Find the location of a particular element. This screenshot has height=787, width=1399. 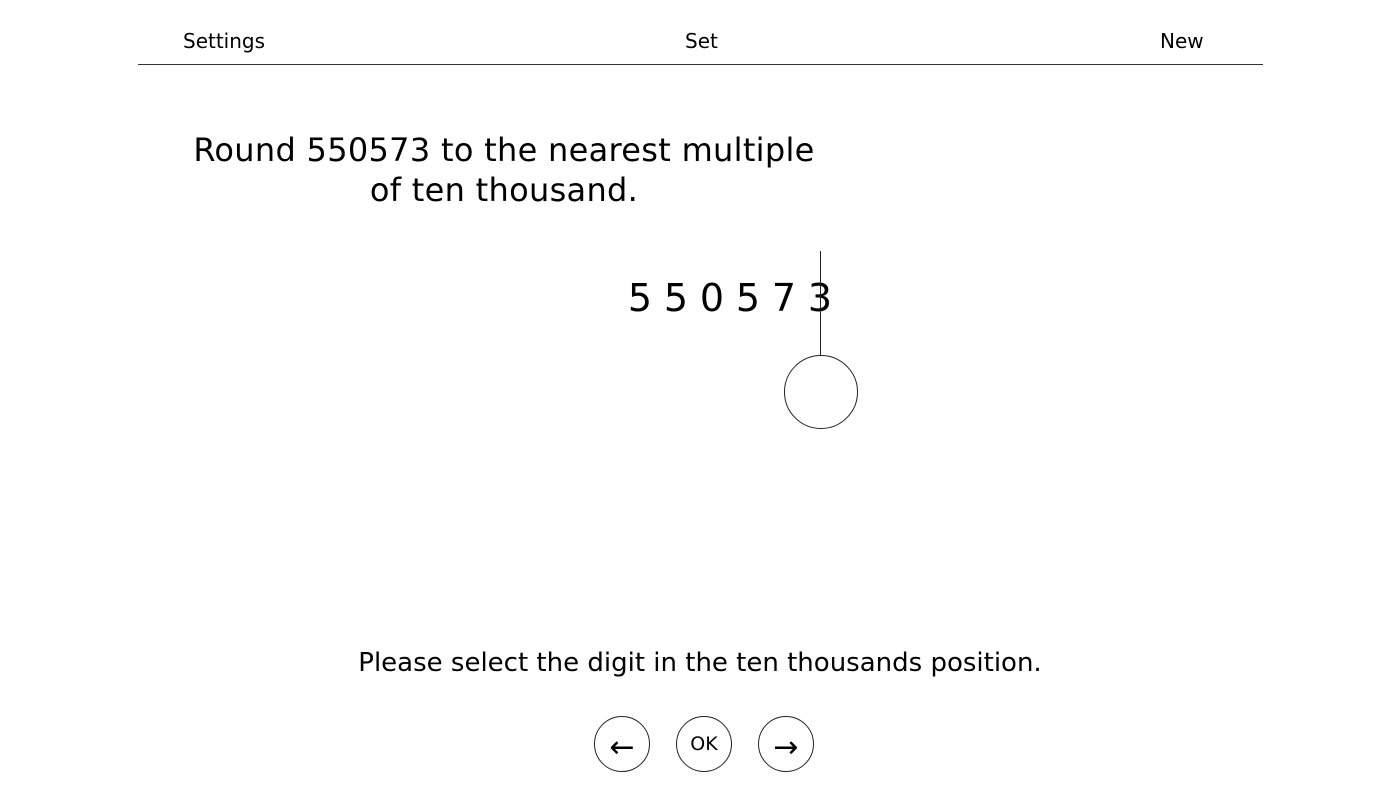

ok-button-label: OK is located at coordinates (704, 744).